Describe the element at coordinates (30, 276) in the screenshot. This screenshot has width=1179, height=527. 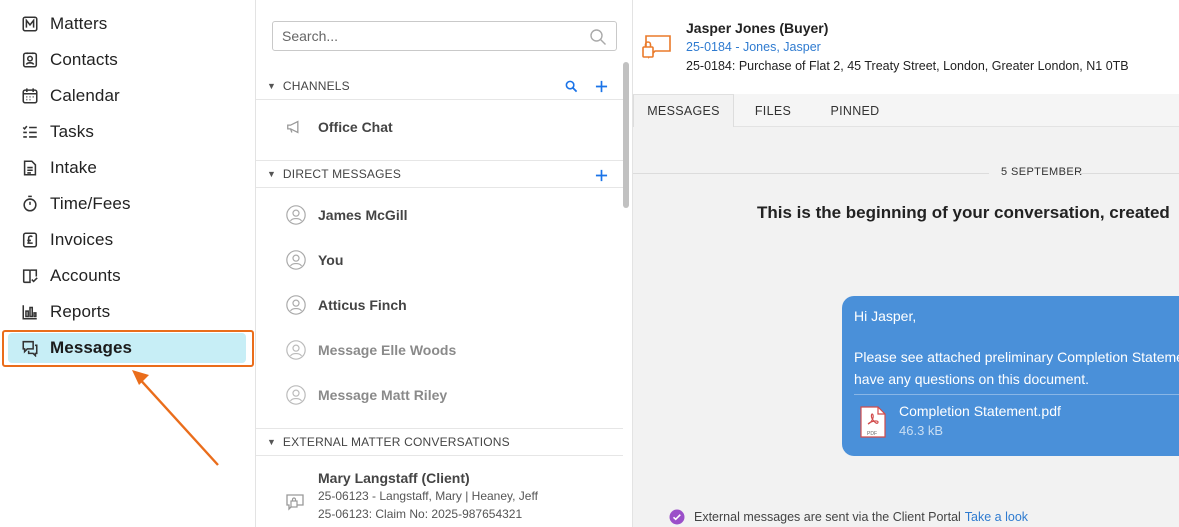
I see `accounts-icon` at that location.